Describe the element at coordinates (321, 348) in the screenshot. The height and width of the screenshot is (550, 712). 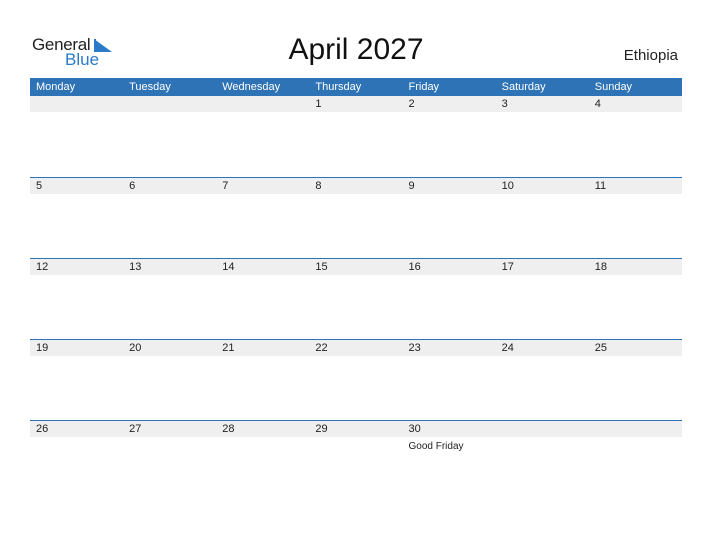
I see `day-number: 22` at that location.